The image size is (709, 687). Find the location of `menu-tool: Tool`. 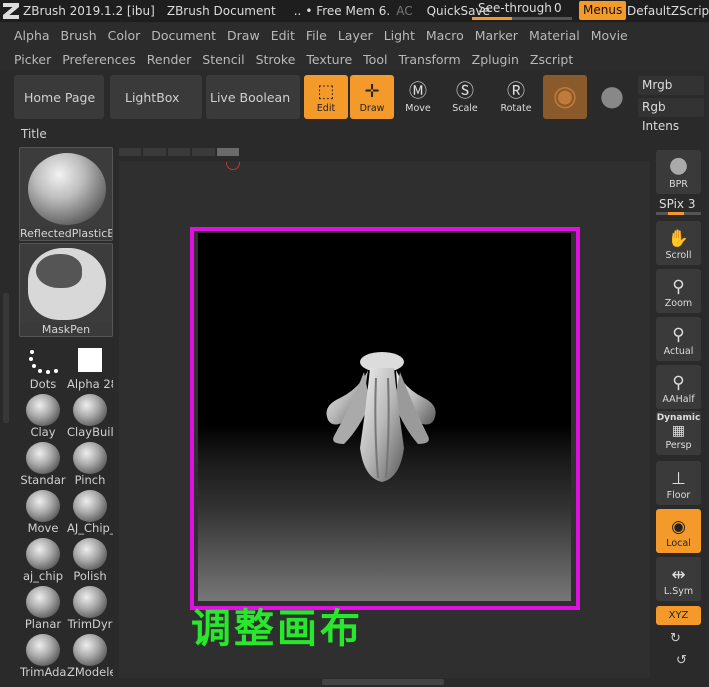

menu-tool: Tool is located at coordinates (375, 59).